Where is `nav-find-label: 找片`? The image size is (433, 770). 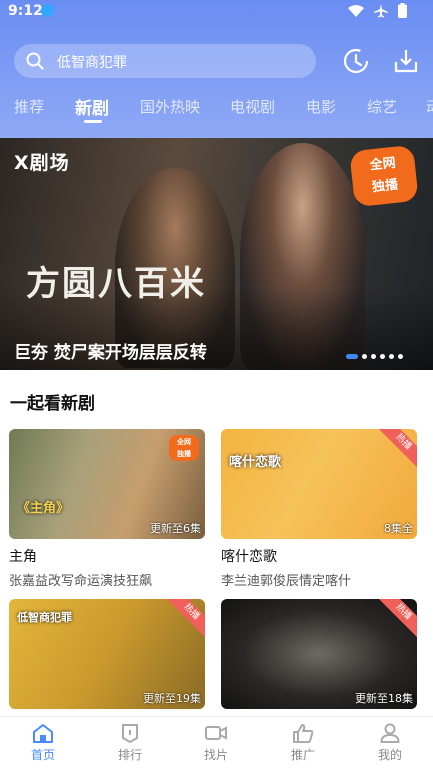
nav-find-label: 找片 is located at coordinates (215, 755).